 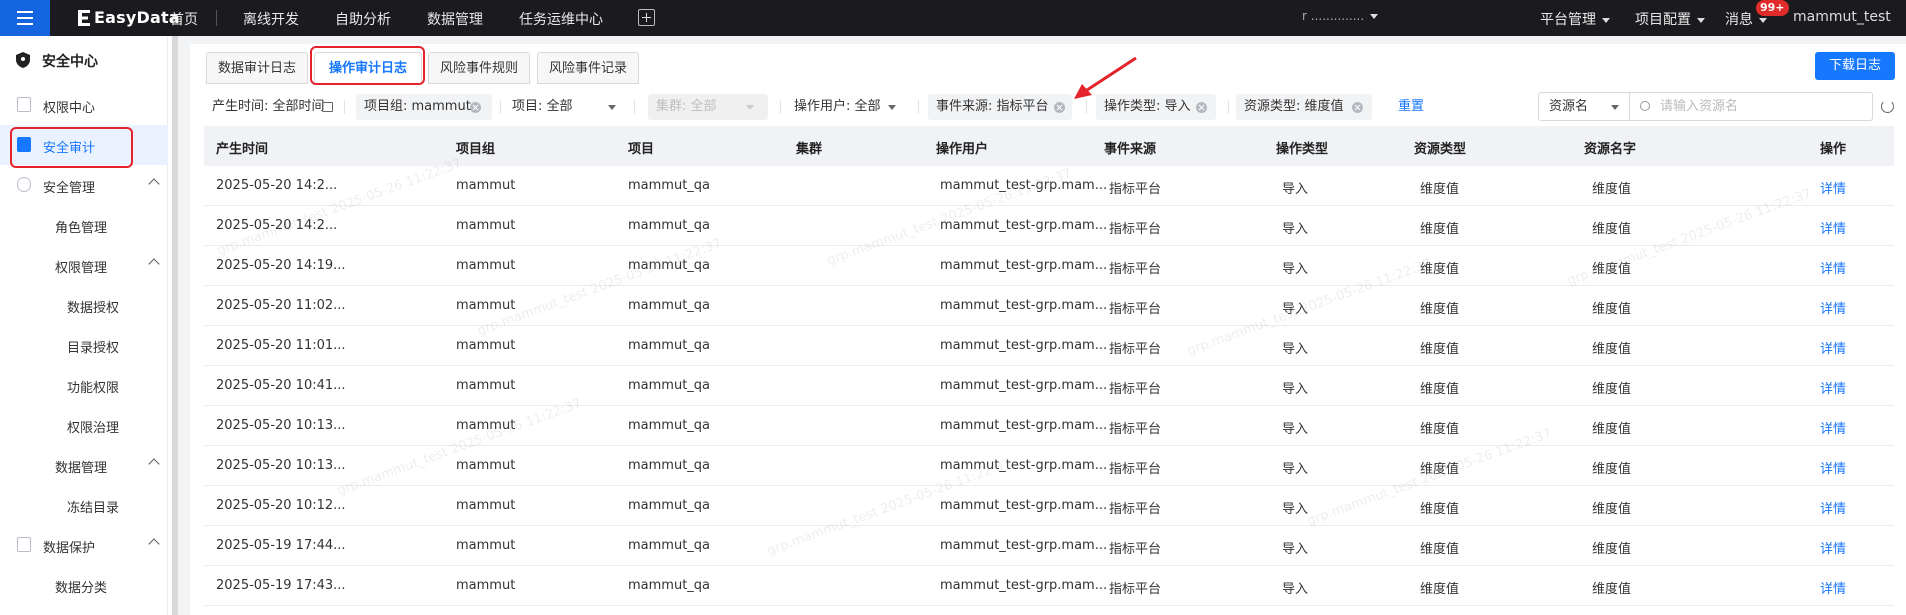 I want to click on resource-search-input: 请输入资源名, so click(x=1751, y=106).